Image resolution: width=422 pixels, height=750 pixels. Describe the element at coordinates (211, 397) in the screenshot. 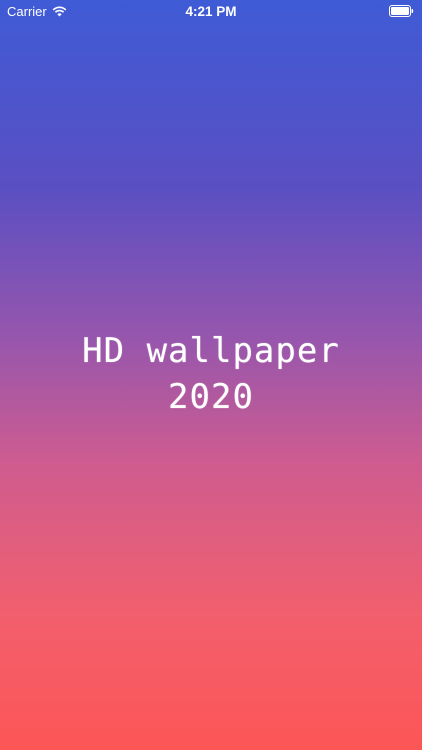

I see `splash-title-line-2: 2020` at that location.